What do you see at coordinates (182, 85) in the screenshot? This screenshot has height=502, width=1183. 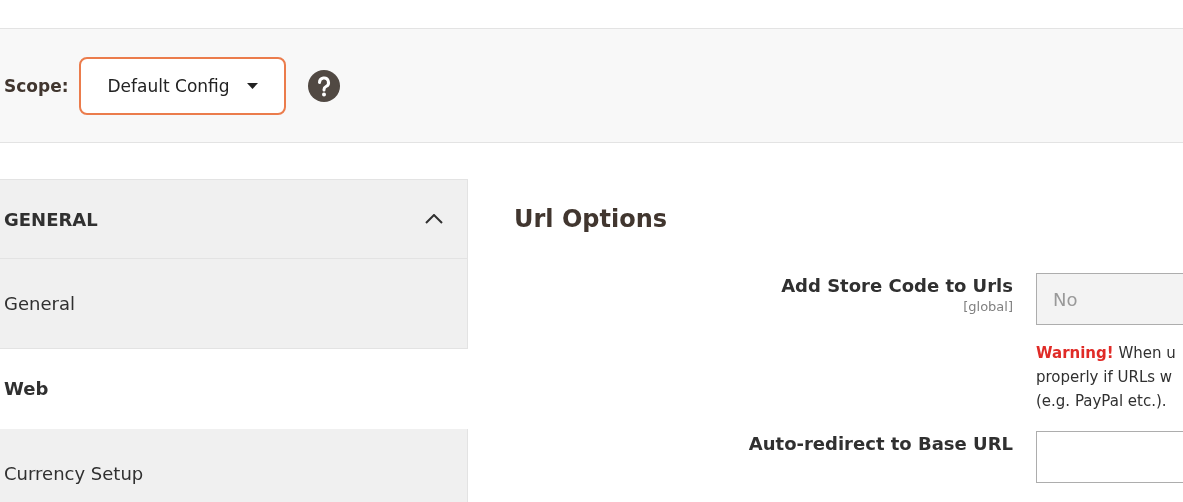 I see `scope-select: Default Config` at bounding box center [182, 85].